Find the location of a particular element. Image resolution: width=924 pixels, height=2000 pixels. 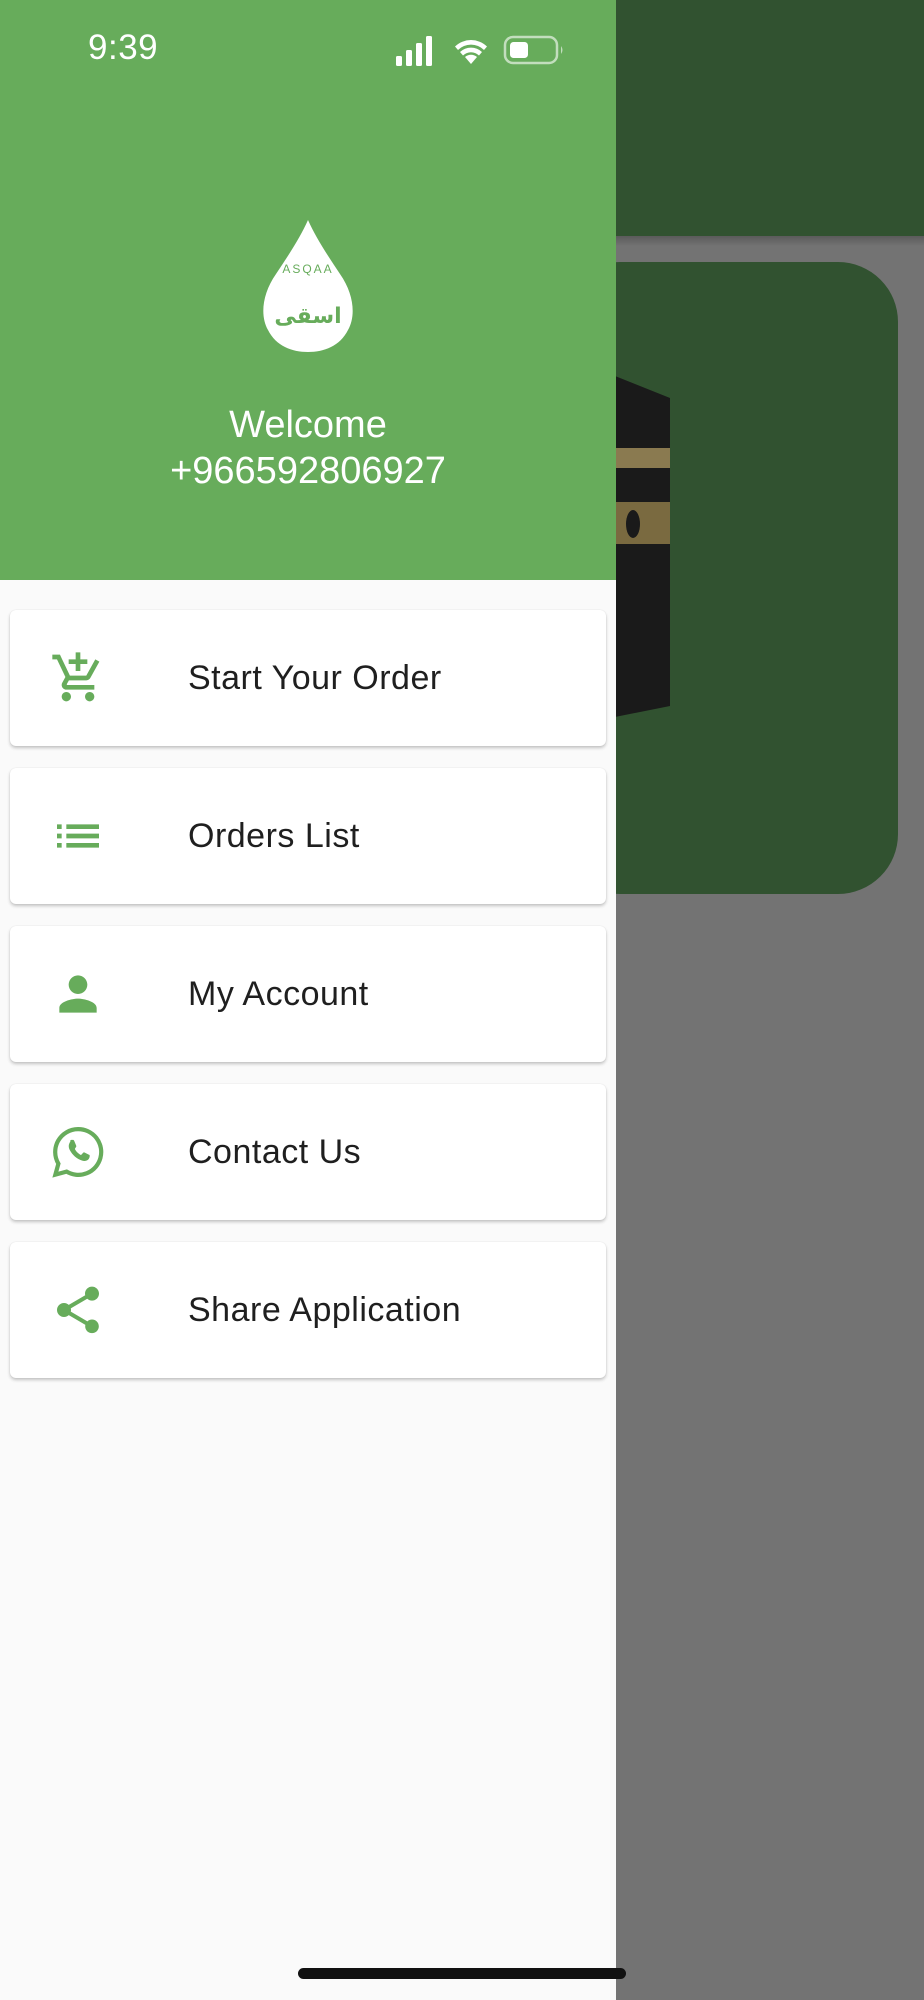

home-indicator is located at coordinates (462, 1973).